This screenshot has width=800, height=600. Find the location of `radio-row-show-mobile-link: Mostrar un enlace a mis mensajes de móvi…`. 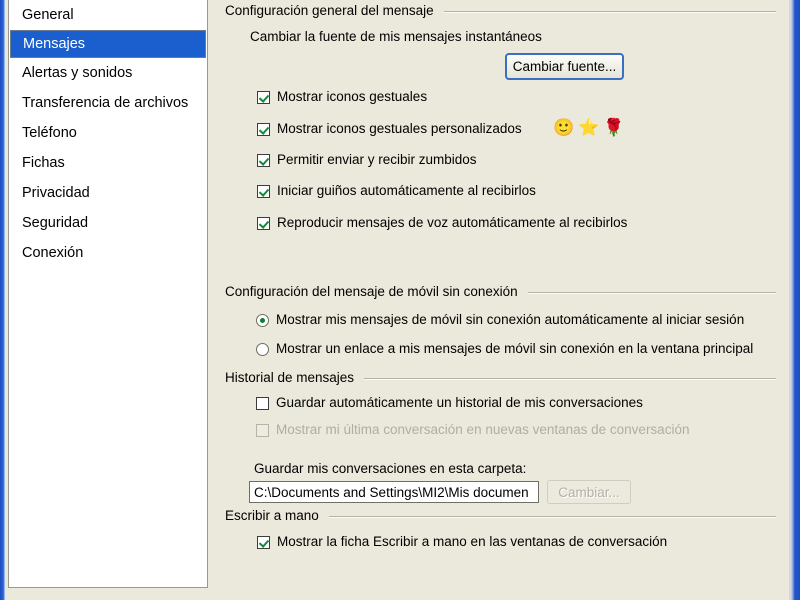

radio-row-show-mobile-link: Mostrar un enlace a mis mensajes de móvi… is located at coordinates (504, 348).